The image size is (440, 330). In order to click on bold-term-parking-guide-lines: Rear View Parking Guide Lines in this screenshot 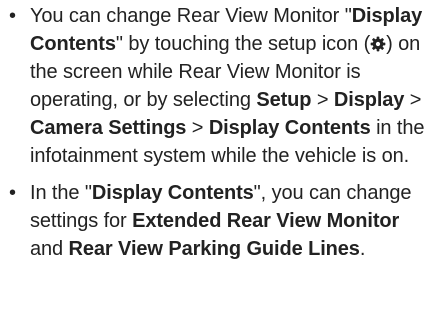, I will do `click(214, 249)`.